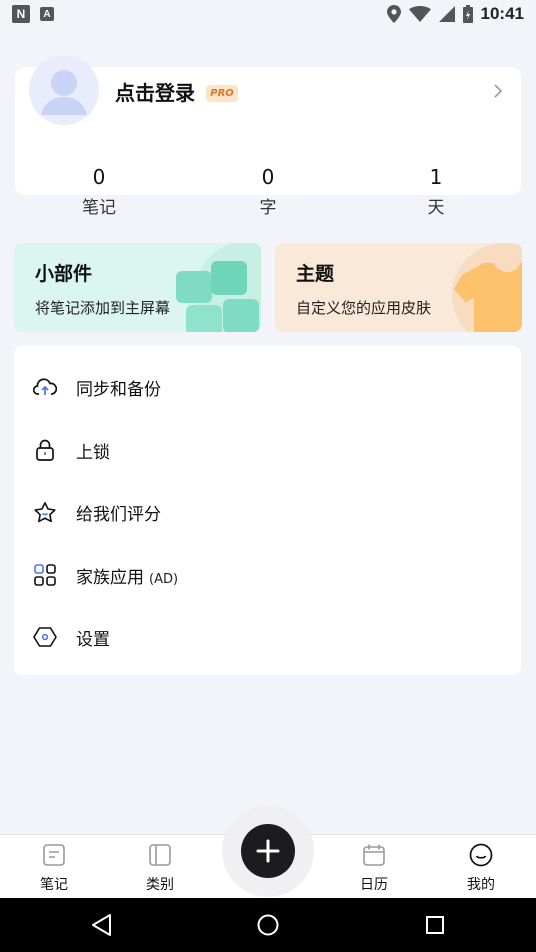  What do you see at coordinates (268, 15) in the screenshot?
I see `status-bar: N A 10:41` at bounding box center [268, 15].